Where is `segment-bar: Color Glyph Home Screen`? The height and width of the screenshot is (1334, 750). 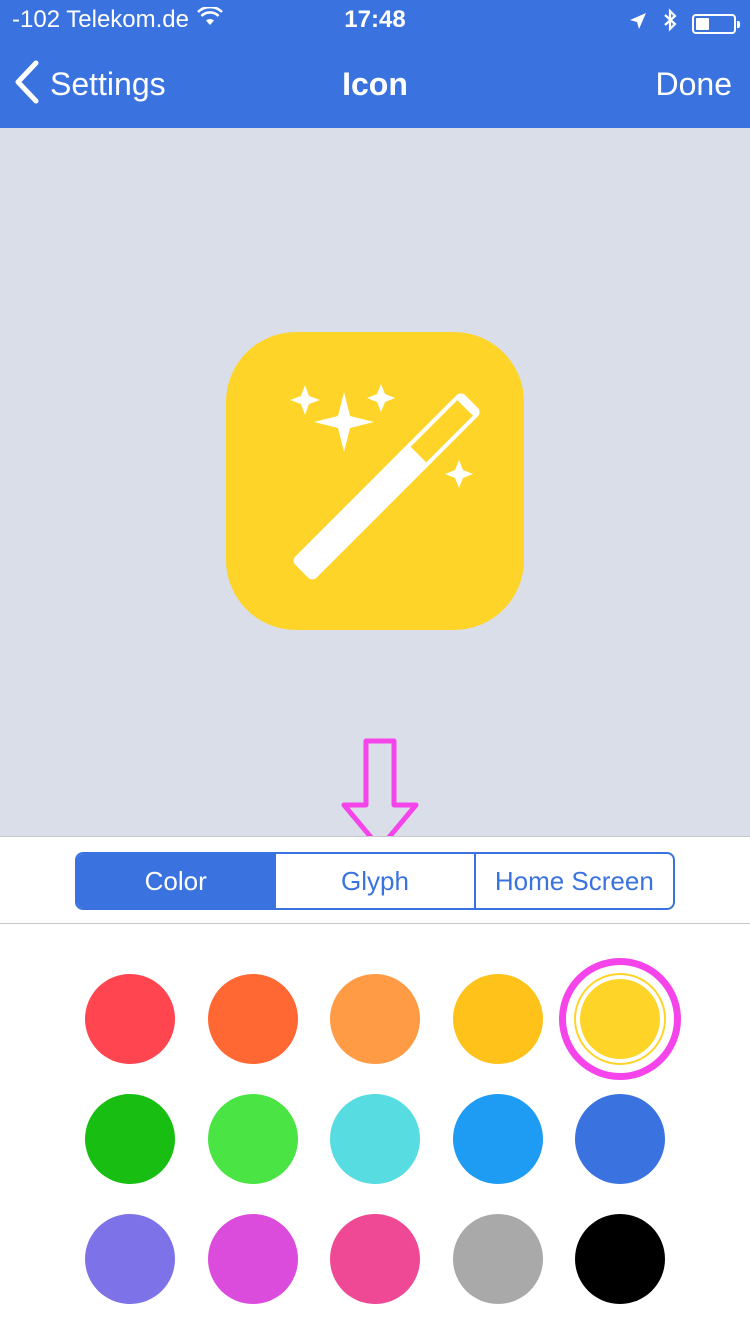
segment-bar: Color Glyph Home Screen is located at coordinates (375, 880).